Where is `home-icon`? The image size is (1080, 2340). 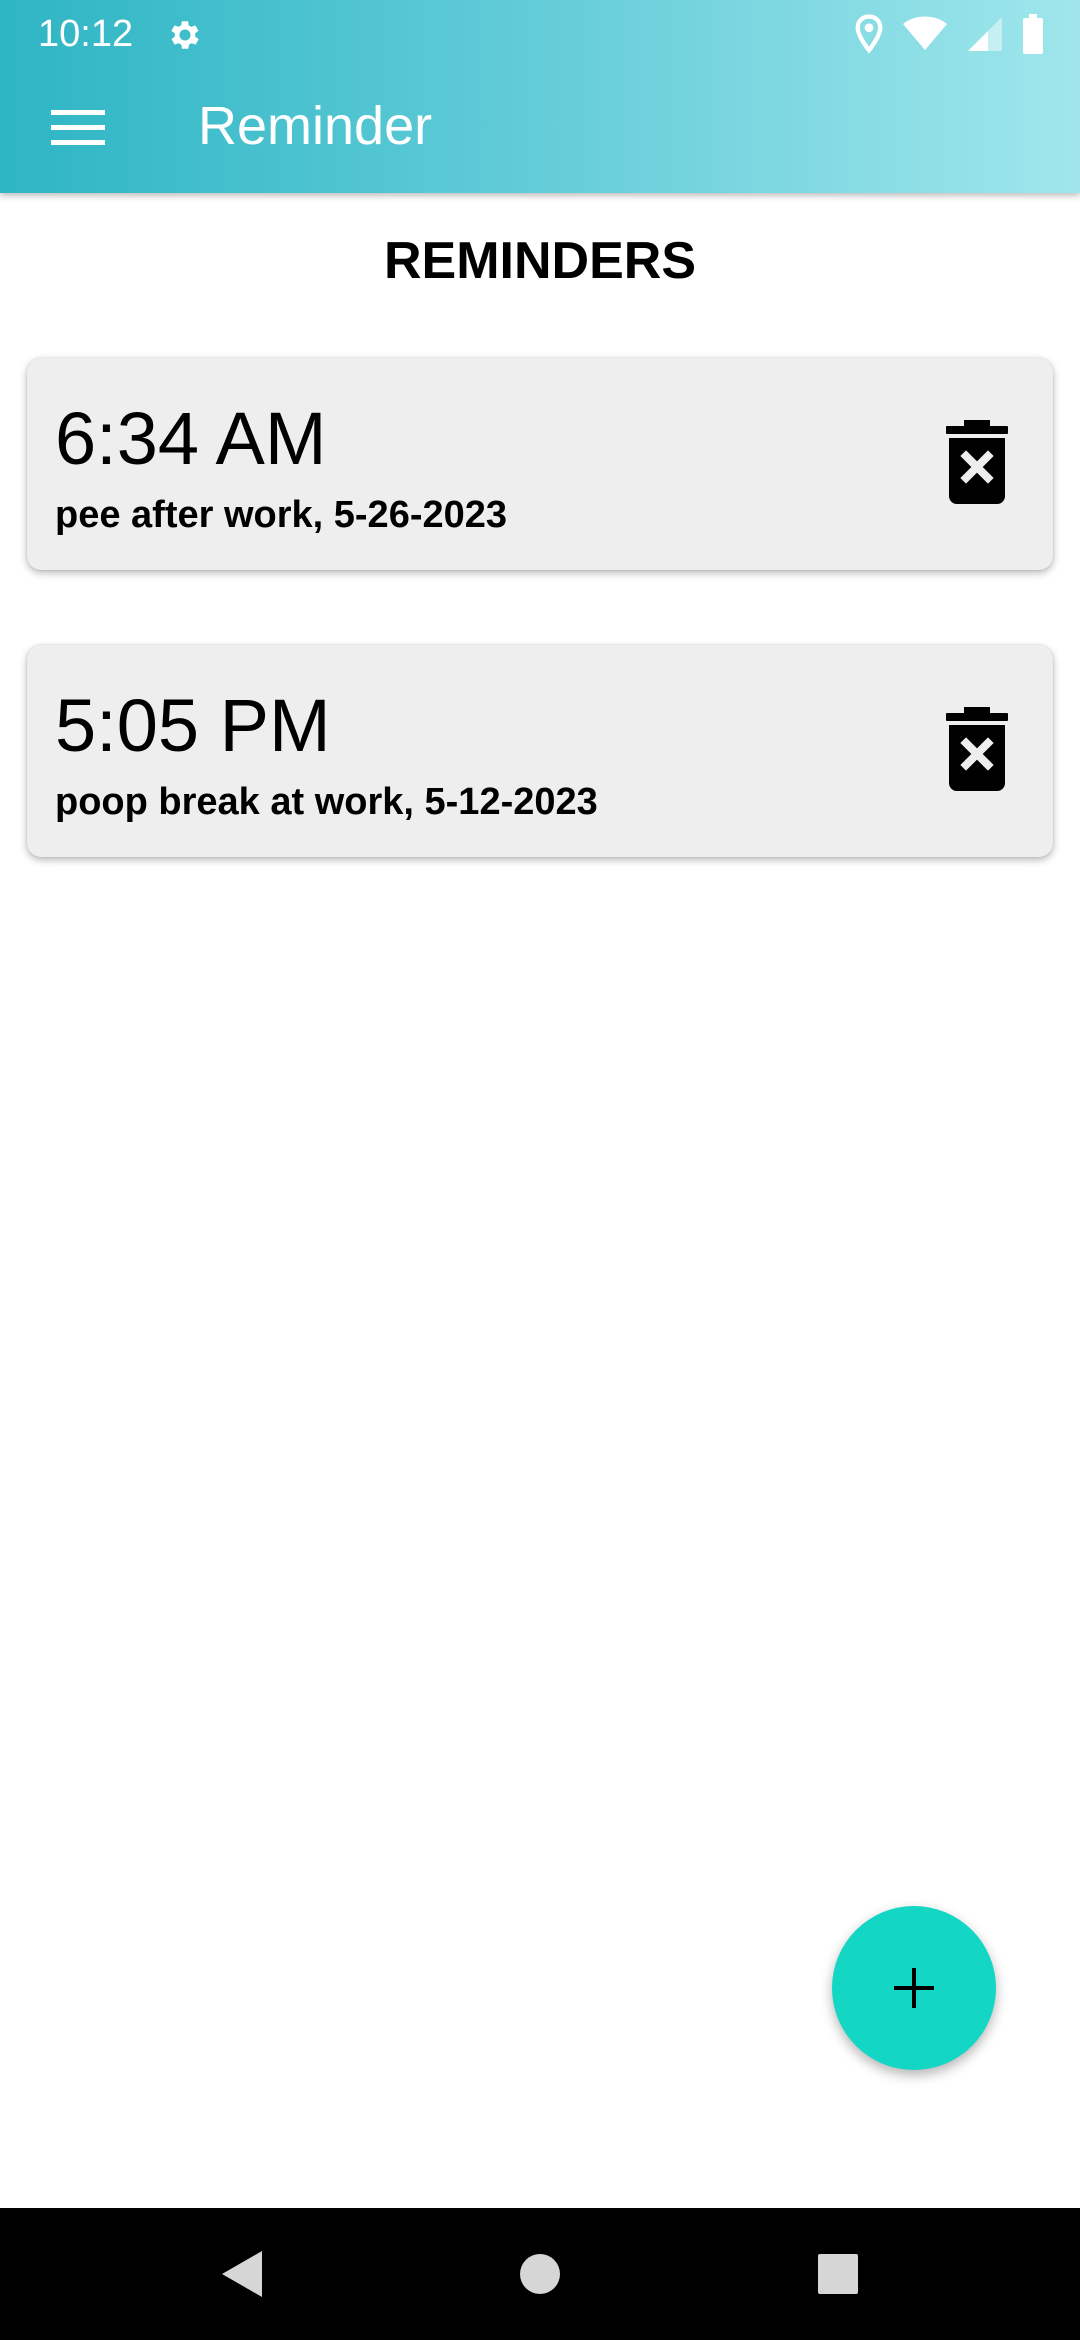 home-icon is located at coordinates (540, 2274).